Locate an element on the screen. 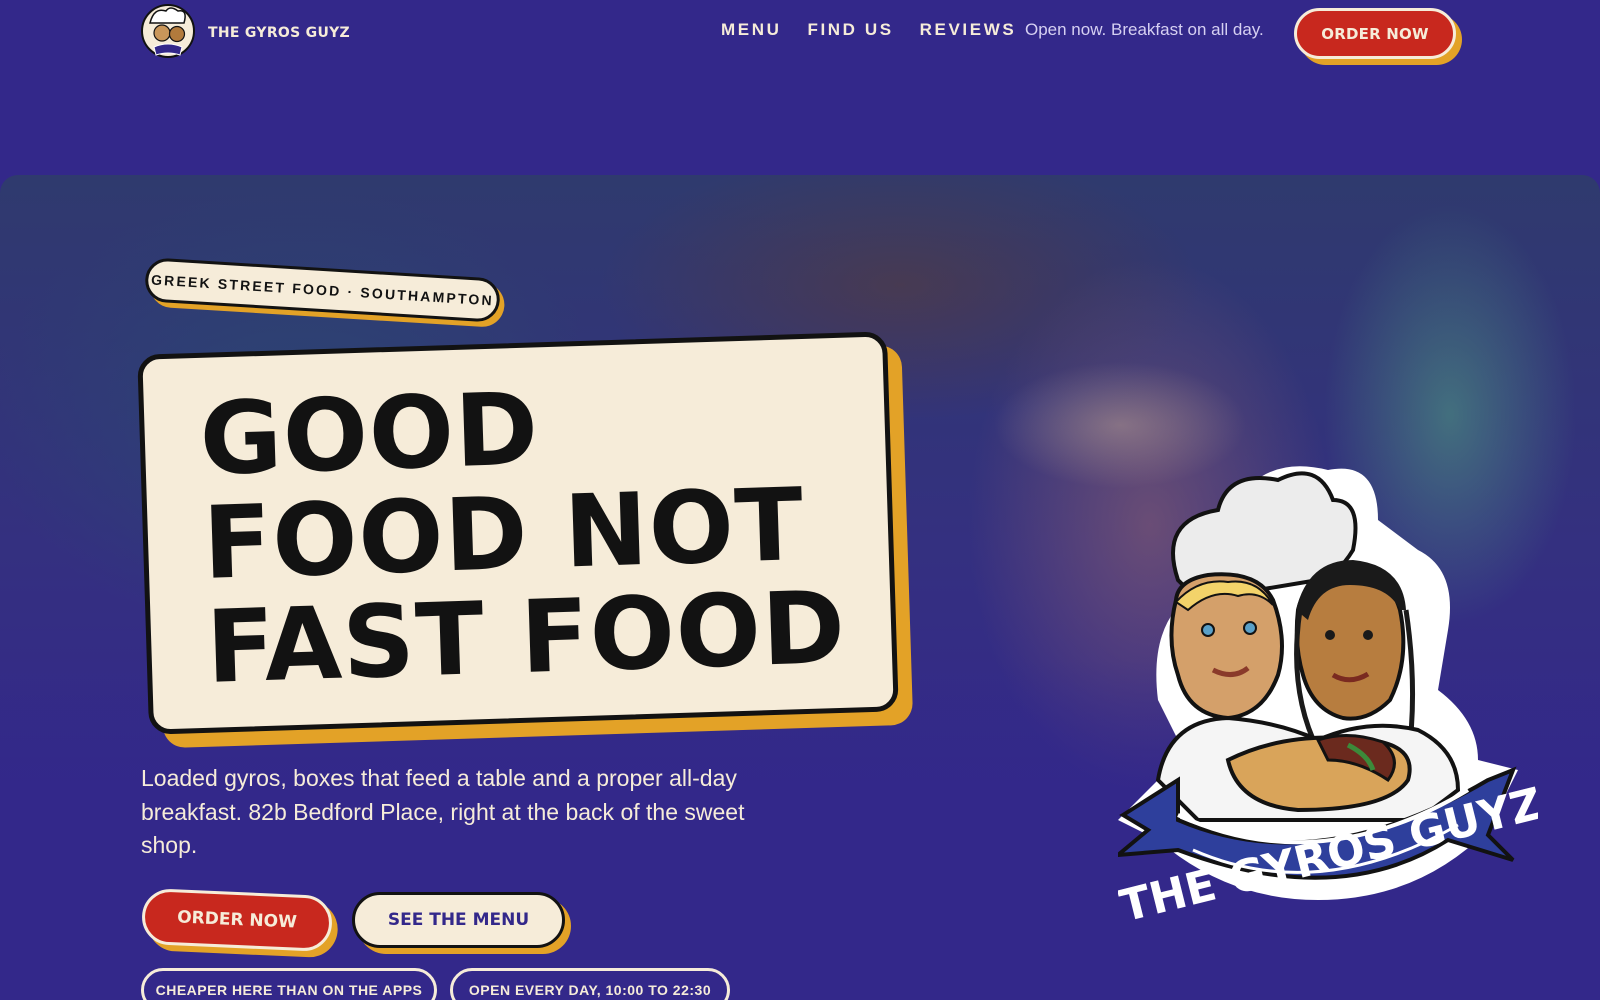 This screenshot has height=1000, width=1600. gyros-guyz-logo-icon is located at coordinates (168, 31).